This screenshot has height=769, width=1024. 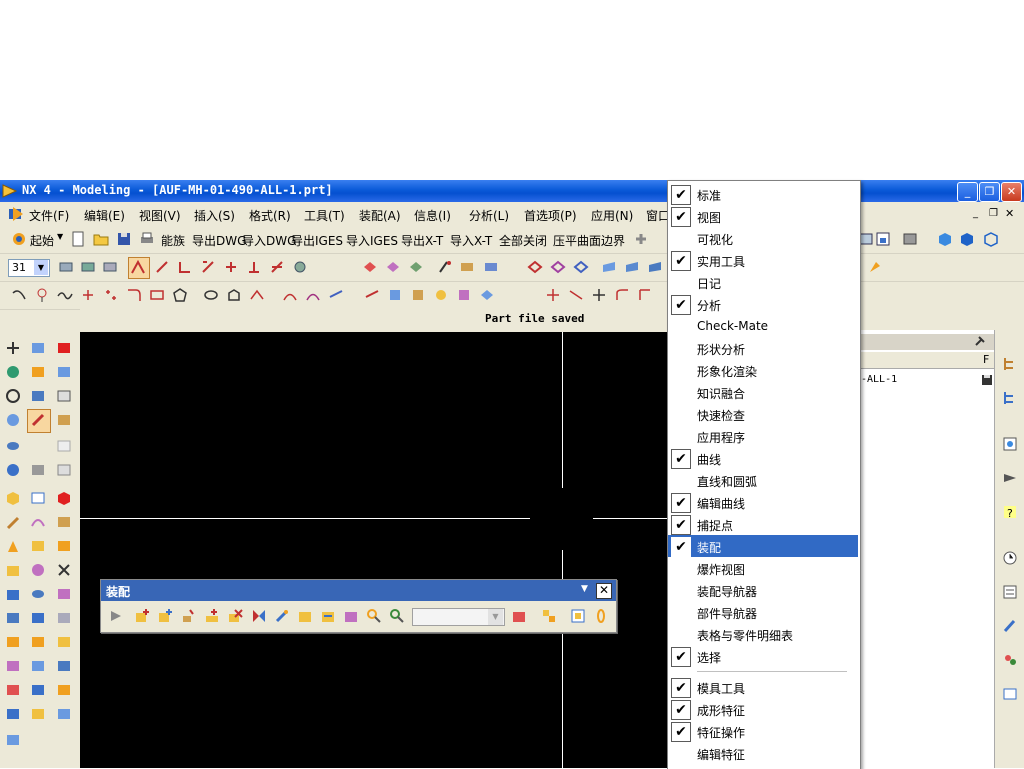 What do you see at coordinates (763, 414) in the screenshot?
I see `toolbar-menu-item: 快速检查` at bounding box center [763, 414].